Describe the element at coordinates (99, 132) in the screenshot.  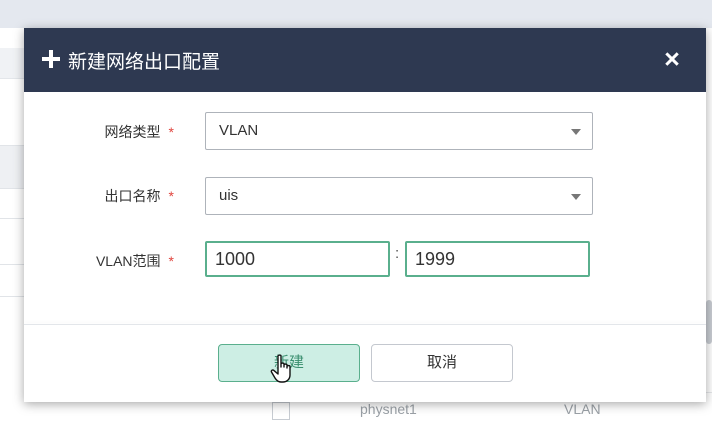
I see `network-type-label: 网络类型 *` at that location.